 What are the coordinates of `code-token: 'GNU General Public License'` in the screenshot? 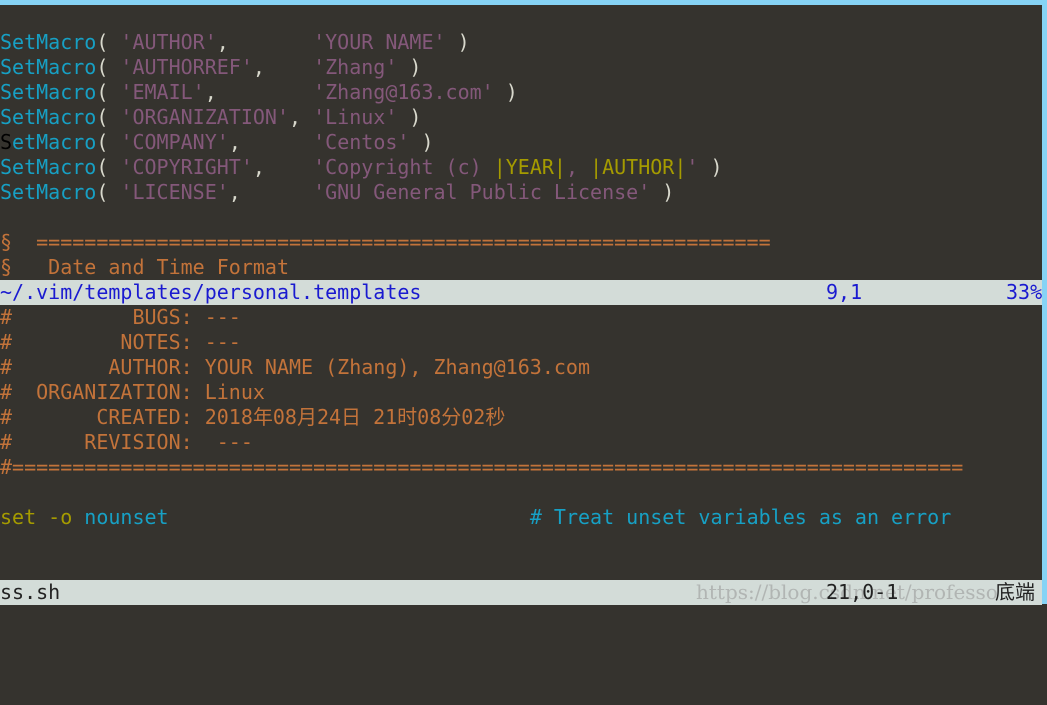 It's located at (482, 192).